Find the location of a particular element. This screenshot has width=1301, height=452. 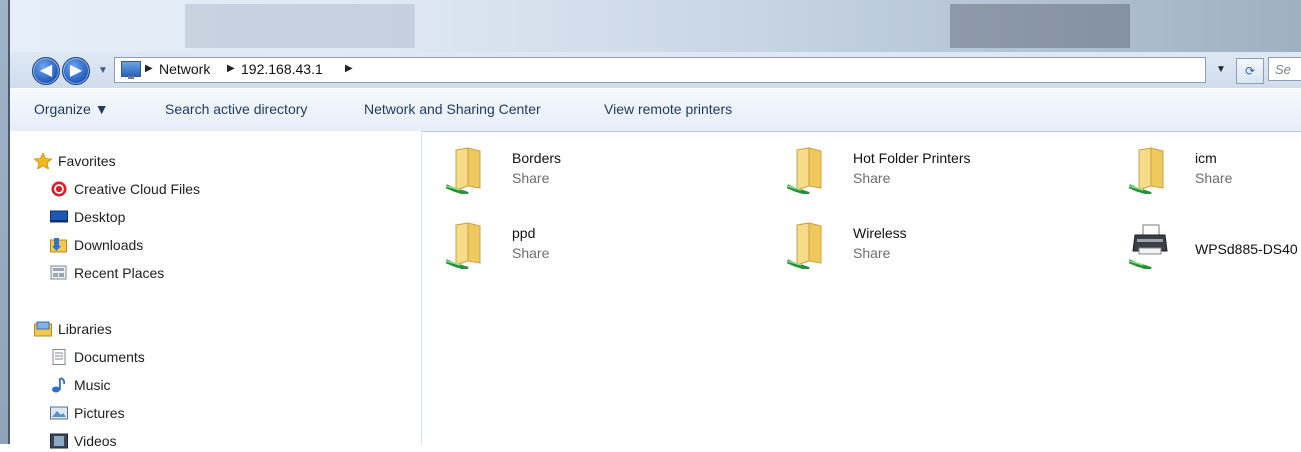

libraries-icon is located at coordinates (43, 329).